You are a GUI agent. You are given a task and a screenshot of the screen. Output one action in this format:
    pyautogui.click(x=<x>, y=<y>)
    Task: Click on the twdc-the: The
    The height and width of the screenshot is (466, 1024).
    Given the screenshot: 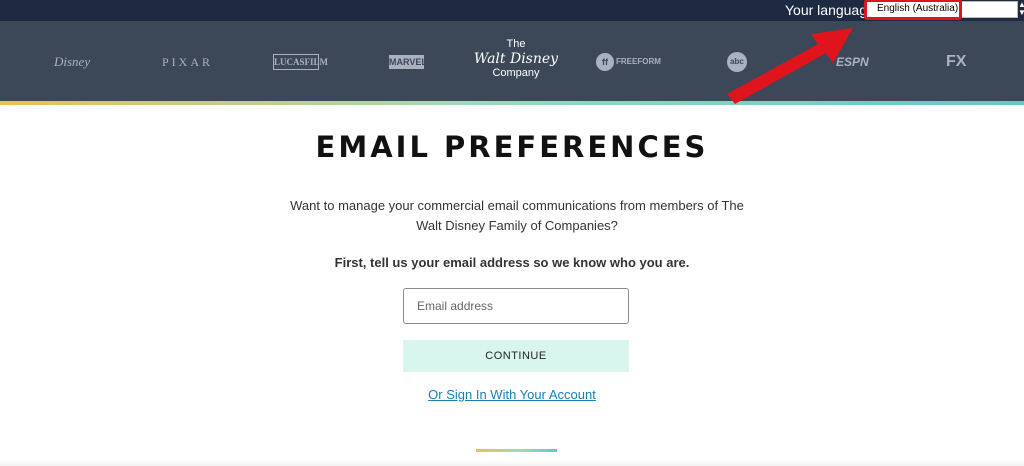 What is the action you would take?
    pyautogui.click(x=516, y=44)
    